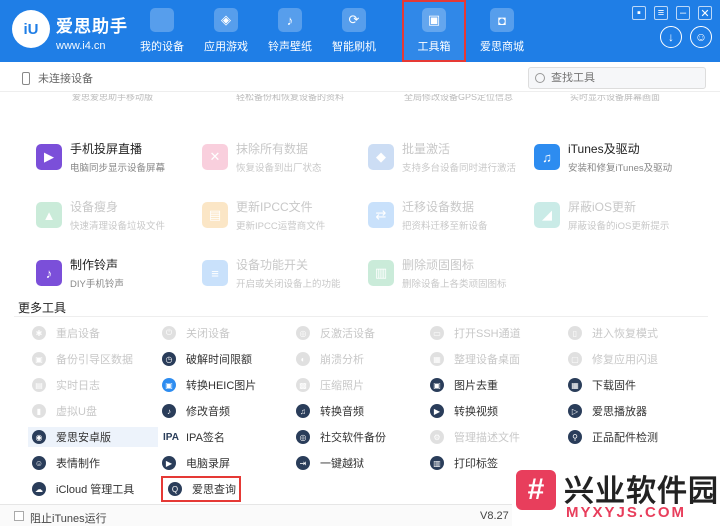  What do you see at coordinates (639, 13) in the screenshot?
I see `skin-icon: ▪` at bounding box center [639, 13].